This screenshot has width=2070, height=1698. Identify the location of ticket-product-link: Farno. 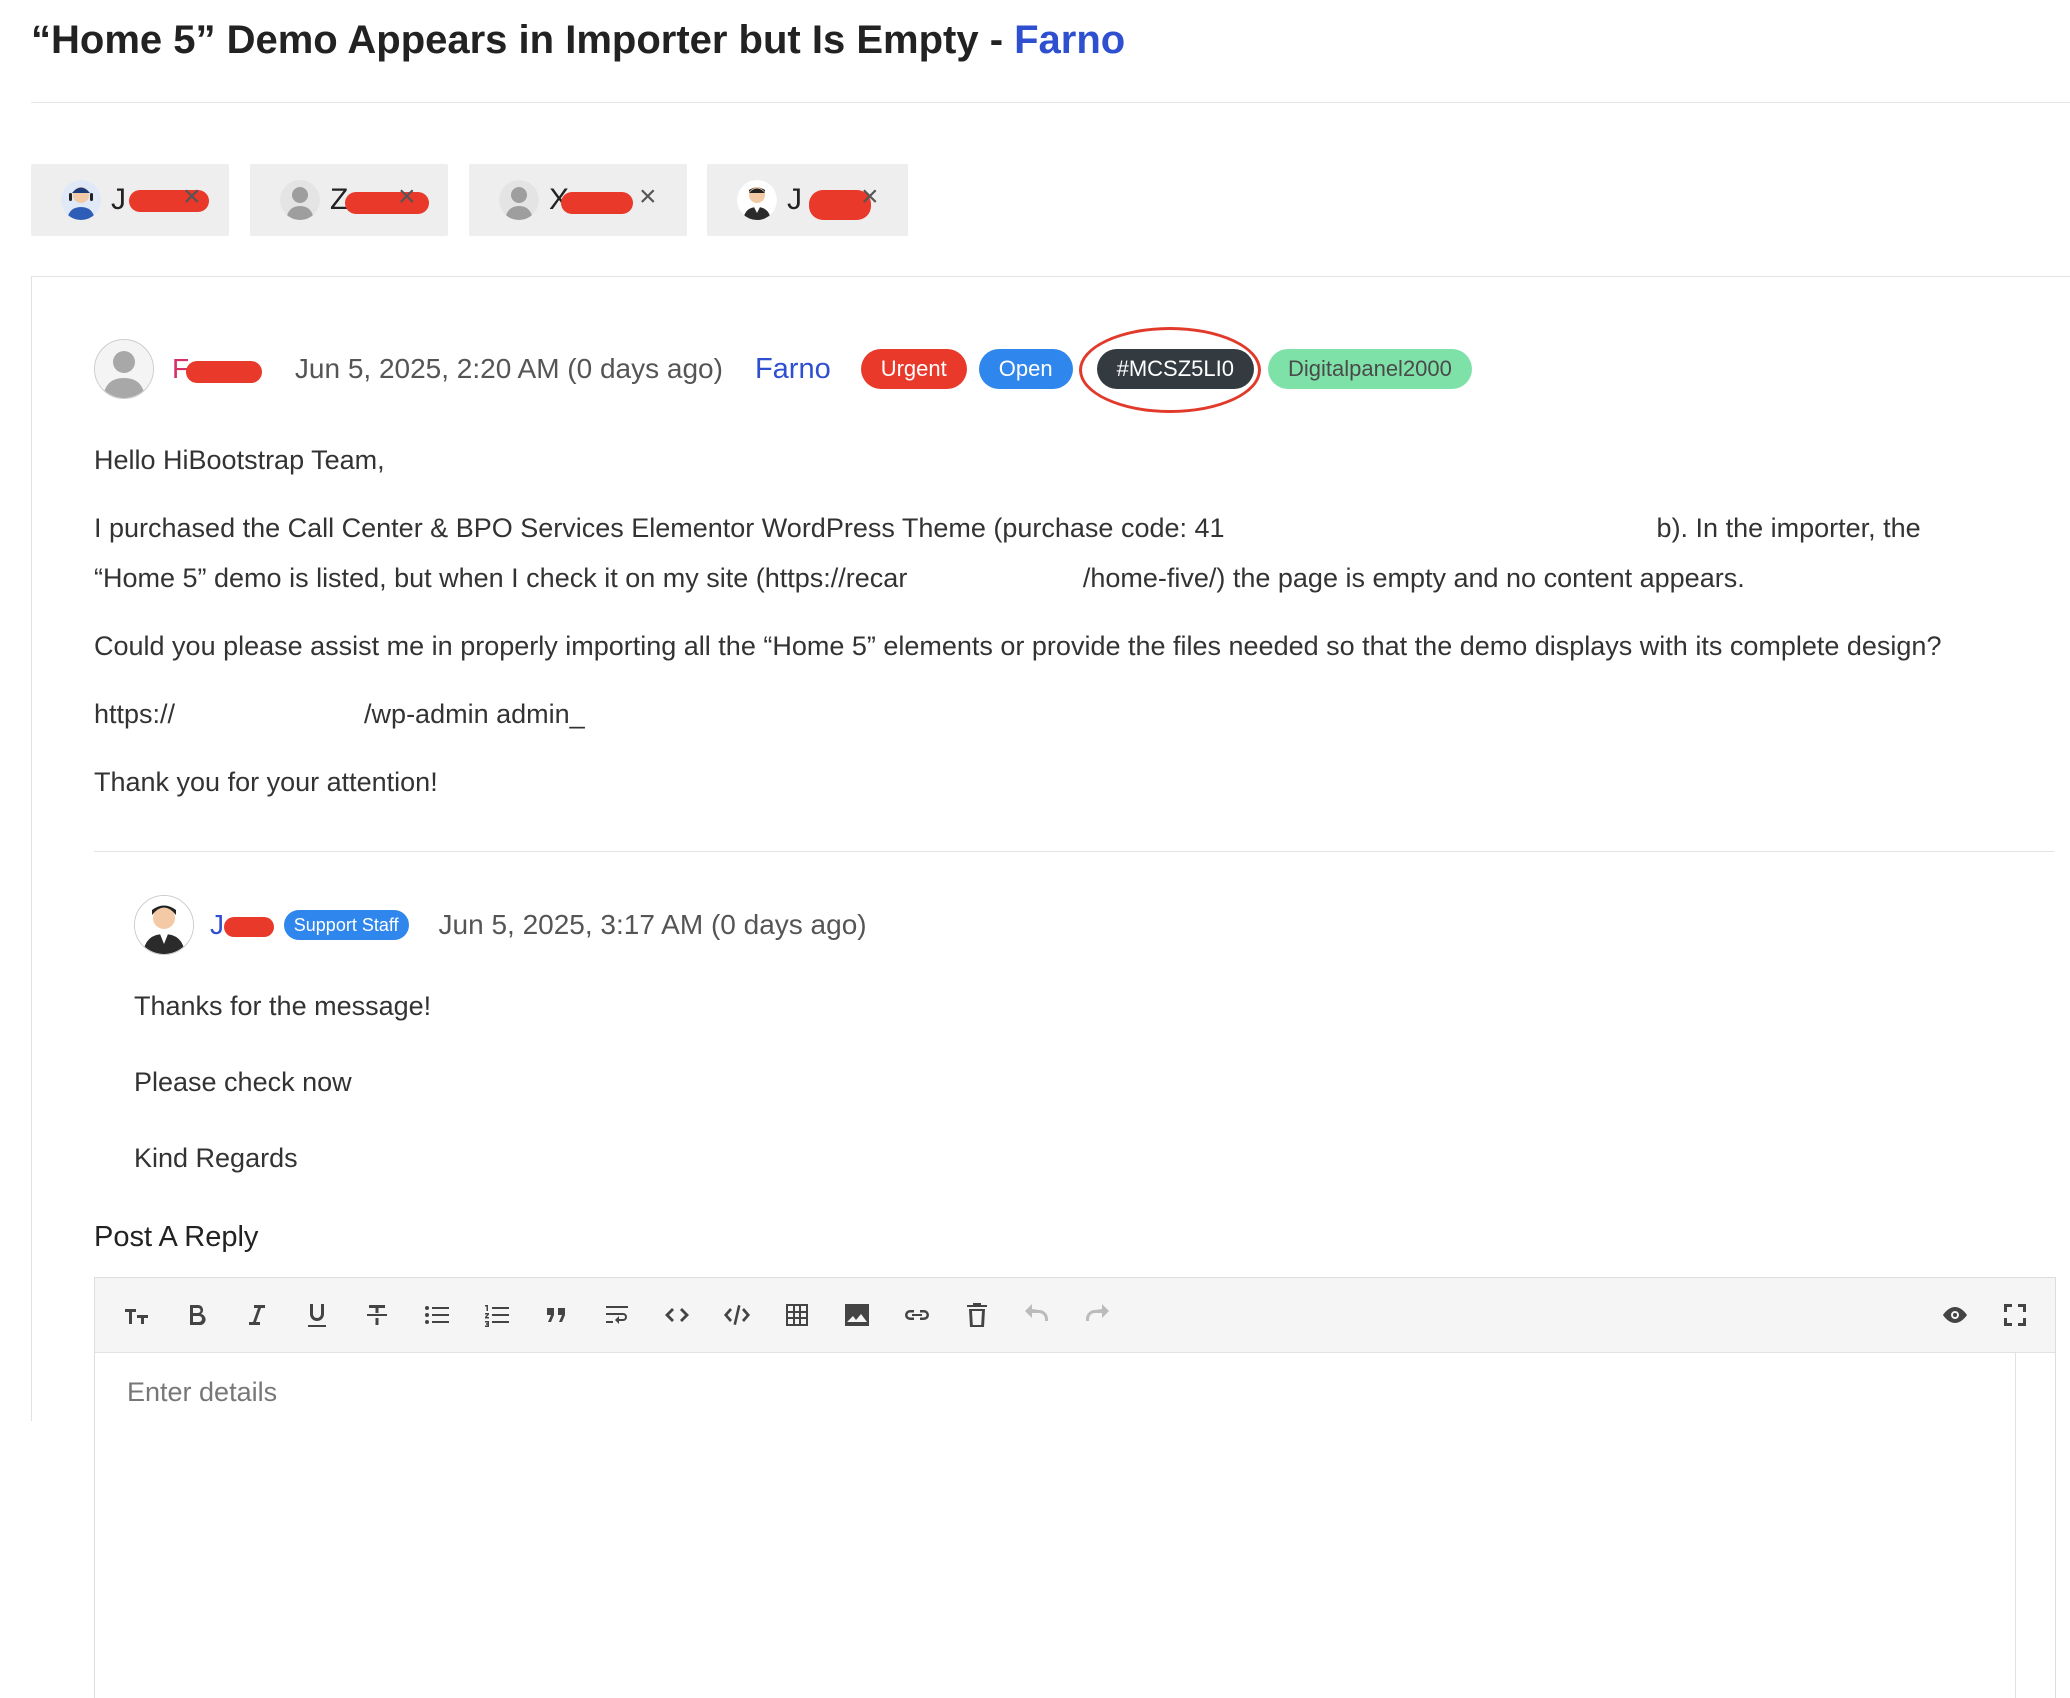
(1069, 40).